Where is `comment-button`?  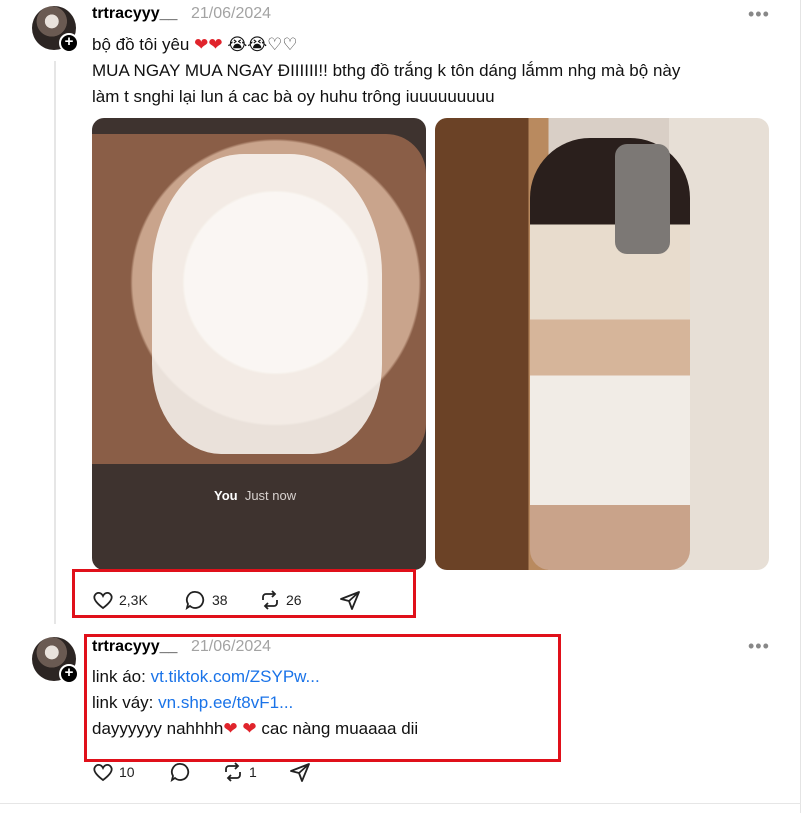 comment-button is located at coordinates (181, 772).